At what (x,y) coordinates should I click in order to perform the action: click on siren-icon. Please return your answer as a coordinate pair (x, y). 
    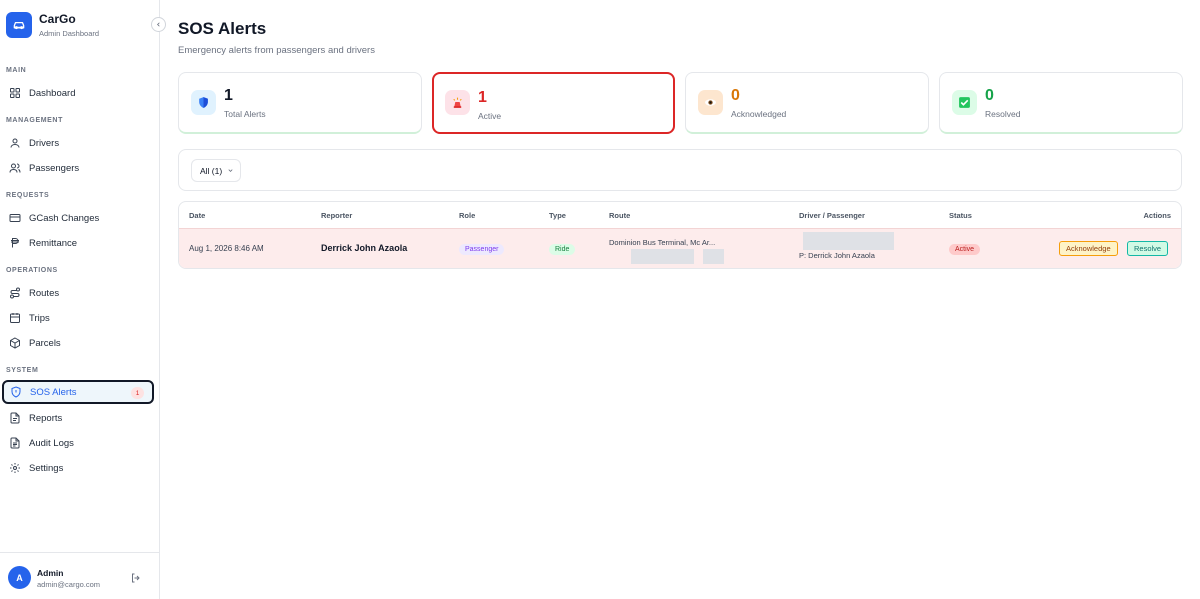
    Looking at the image, I should click on (457, 102).